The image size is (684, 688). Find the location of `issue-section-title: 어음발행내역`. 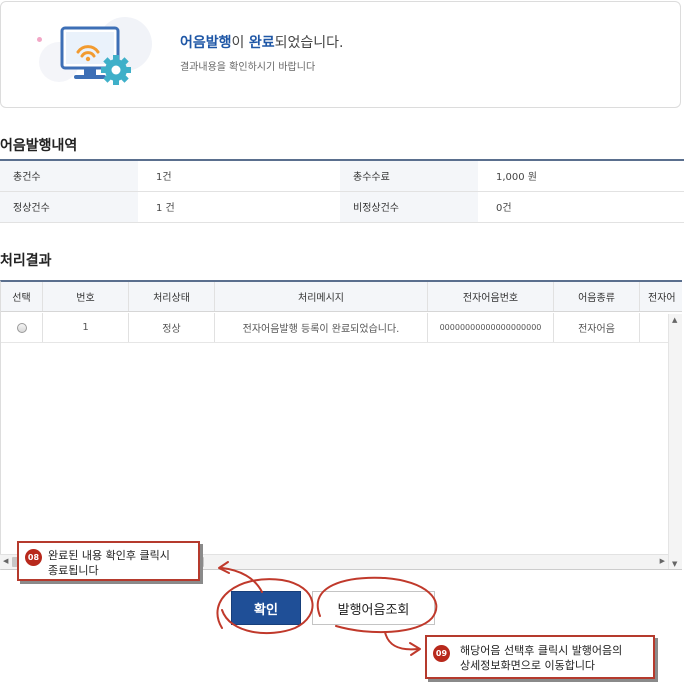

issue-section-title: 어음발행내역 is located at coordinates (39, 146).